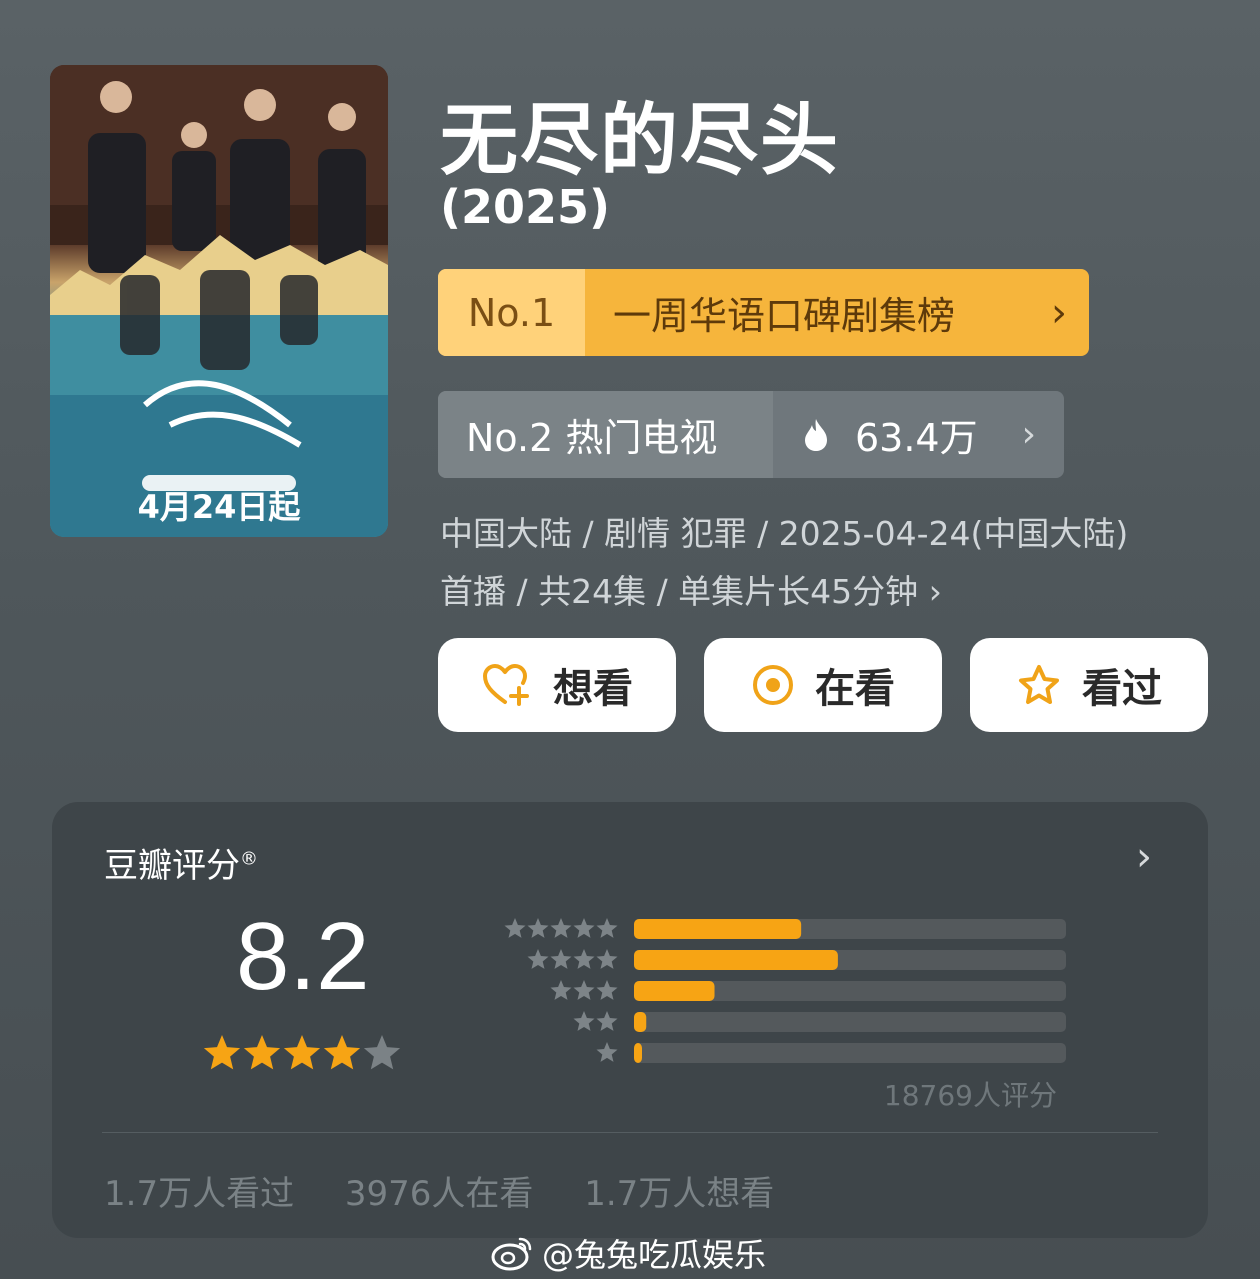 Image resolution: width=1260 pixels, height=1279 pixels. Describe the element at coordinates (679, 1194) in the screenshot. I see `want-count: 1.7万人想看` at that location.